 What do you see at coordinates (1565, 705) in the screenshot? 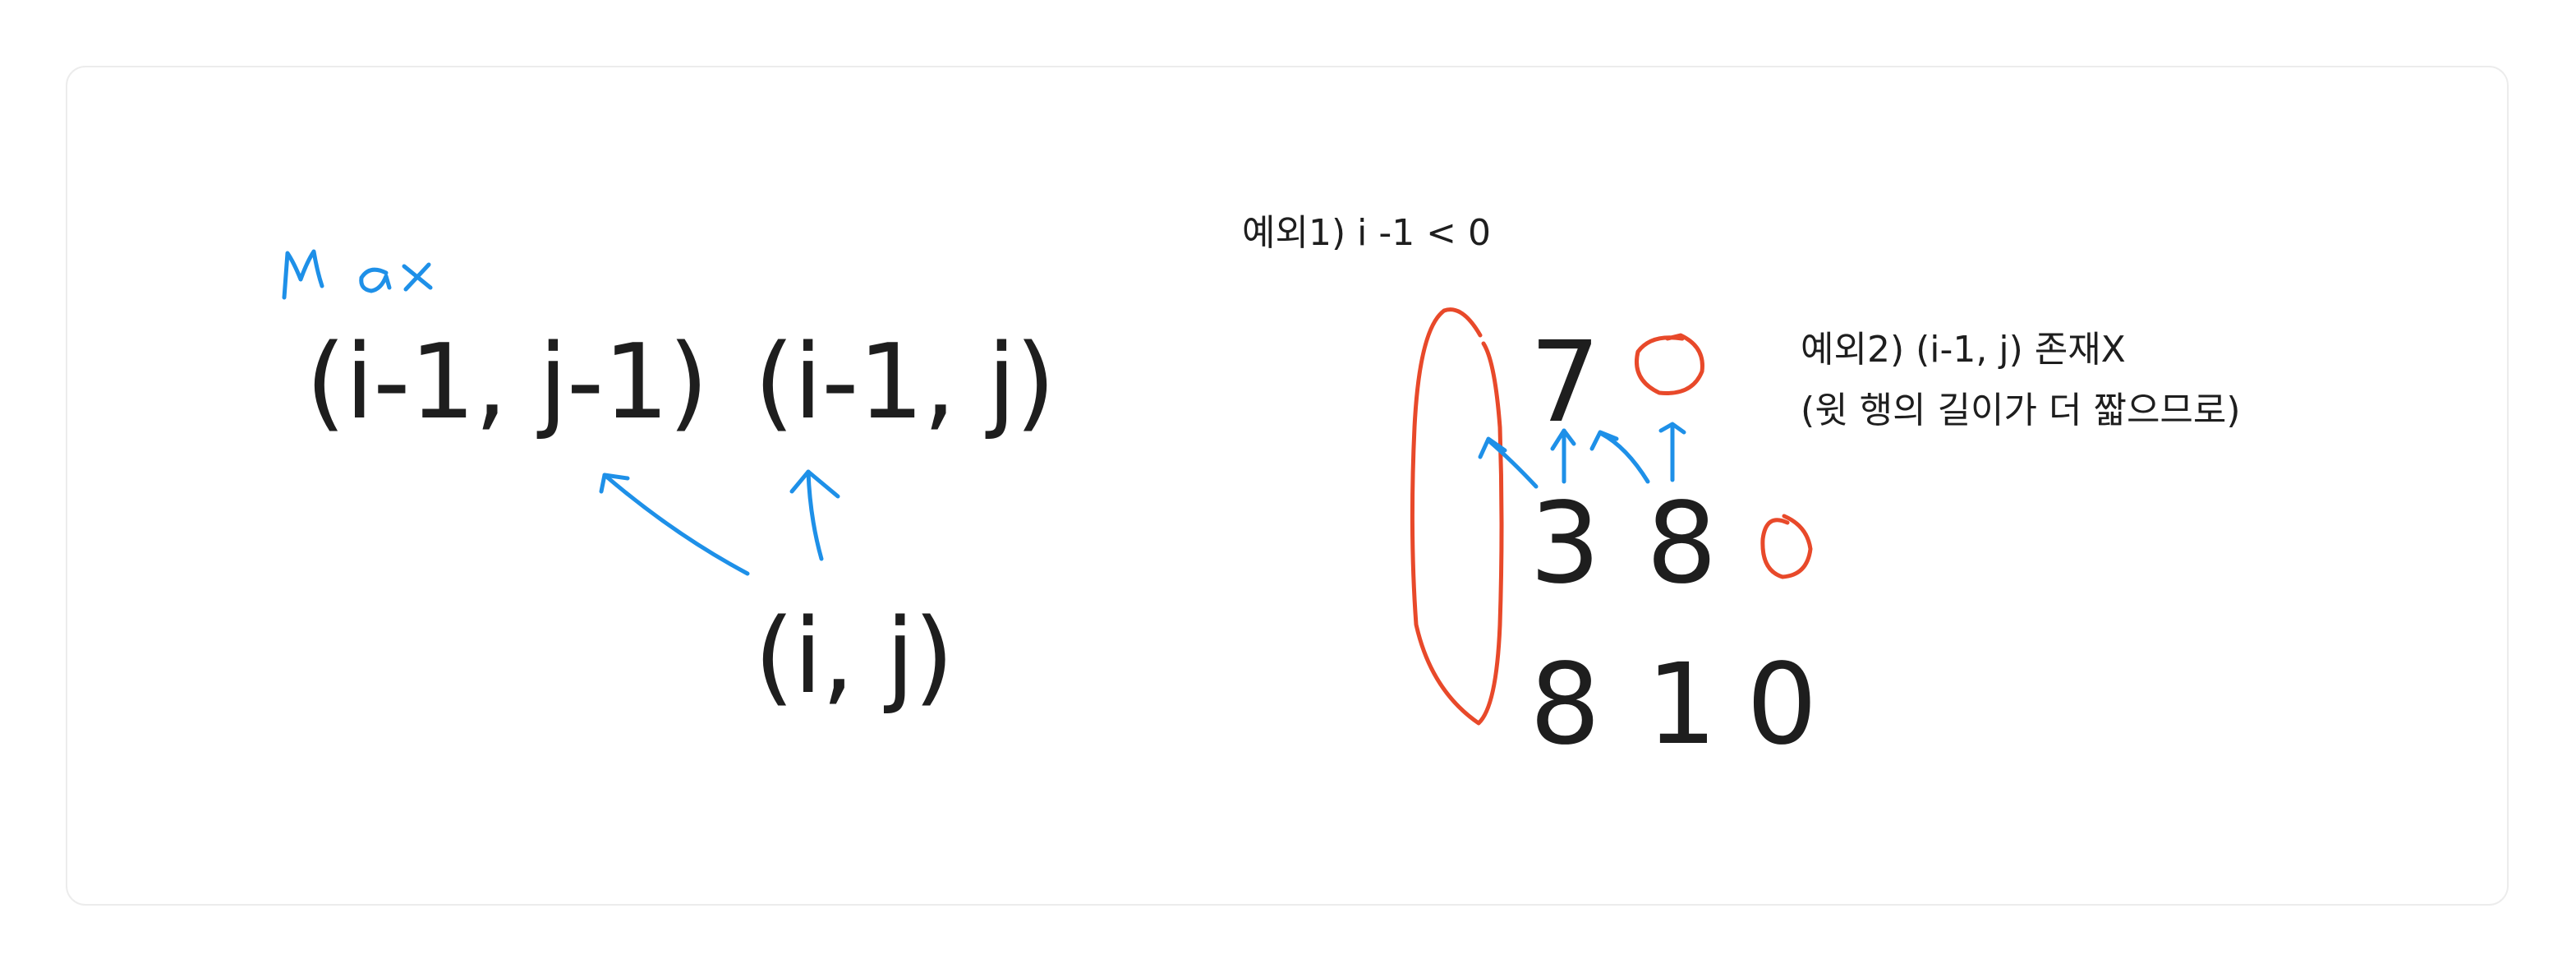
I see `triangle-r3-c1: 8` at bounding box center [1565, 705].